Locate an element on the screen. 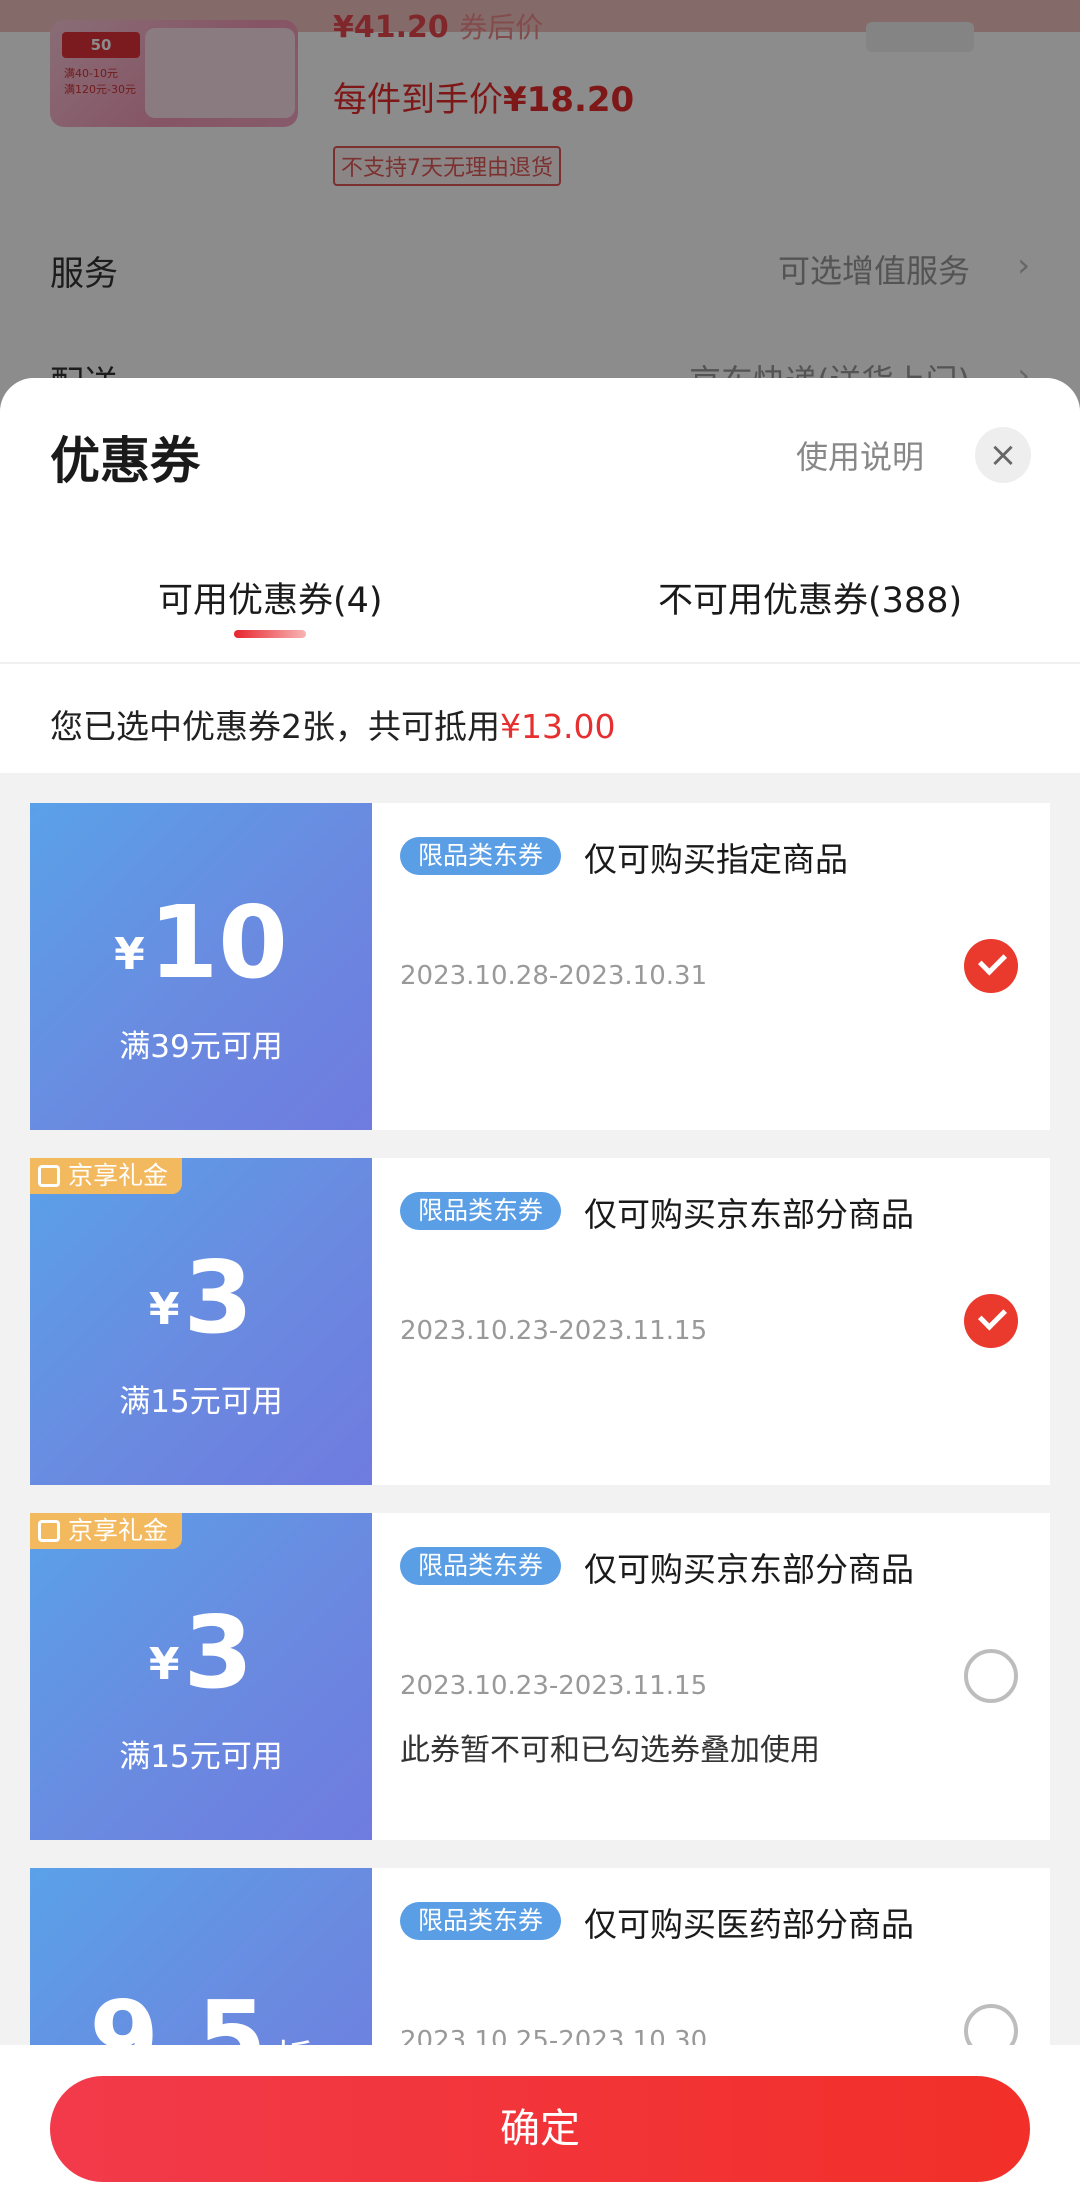  coupon-validity-dates: 2023.10.28-2023.10.31 is located at coordinates (554, 976).